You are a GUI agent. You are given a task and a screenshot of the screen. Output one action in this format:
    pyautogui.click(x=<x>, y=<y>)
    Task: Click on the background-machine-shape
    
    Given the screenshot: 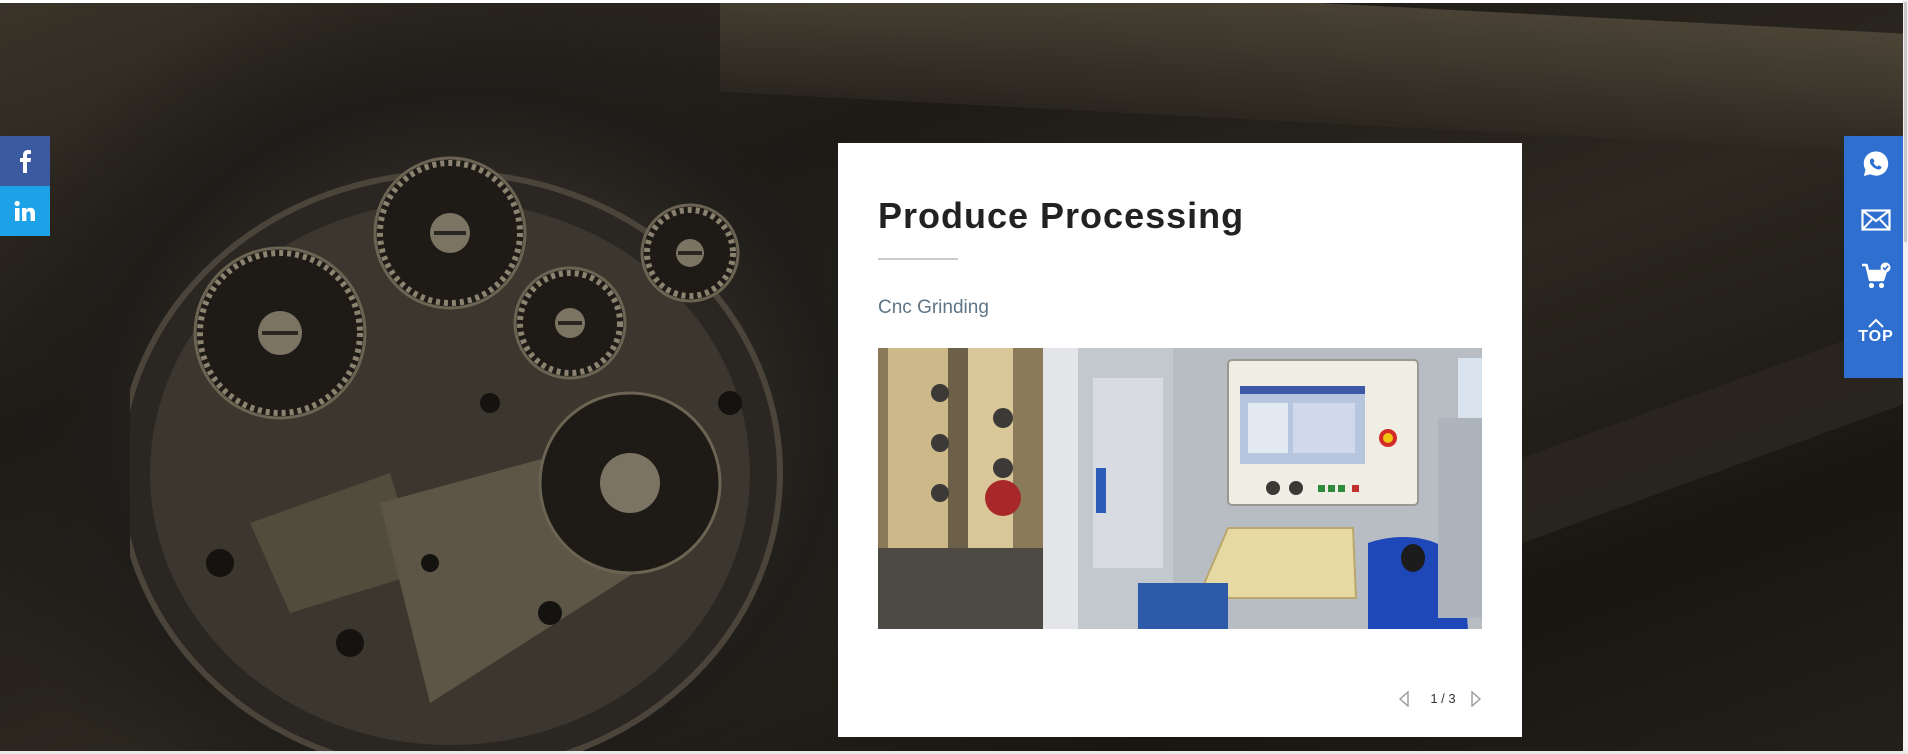 What is the action you would take?
    pyautogui.click(x=1314, y=79)
    